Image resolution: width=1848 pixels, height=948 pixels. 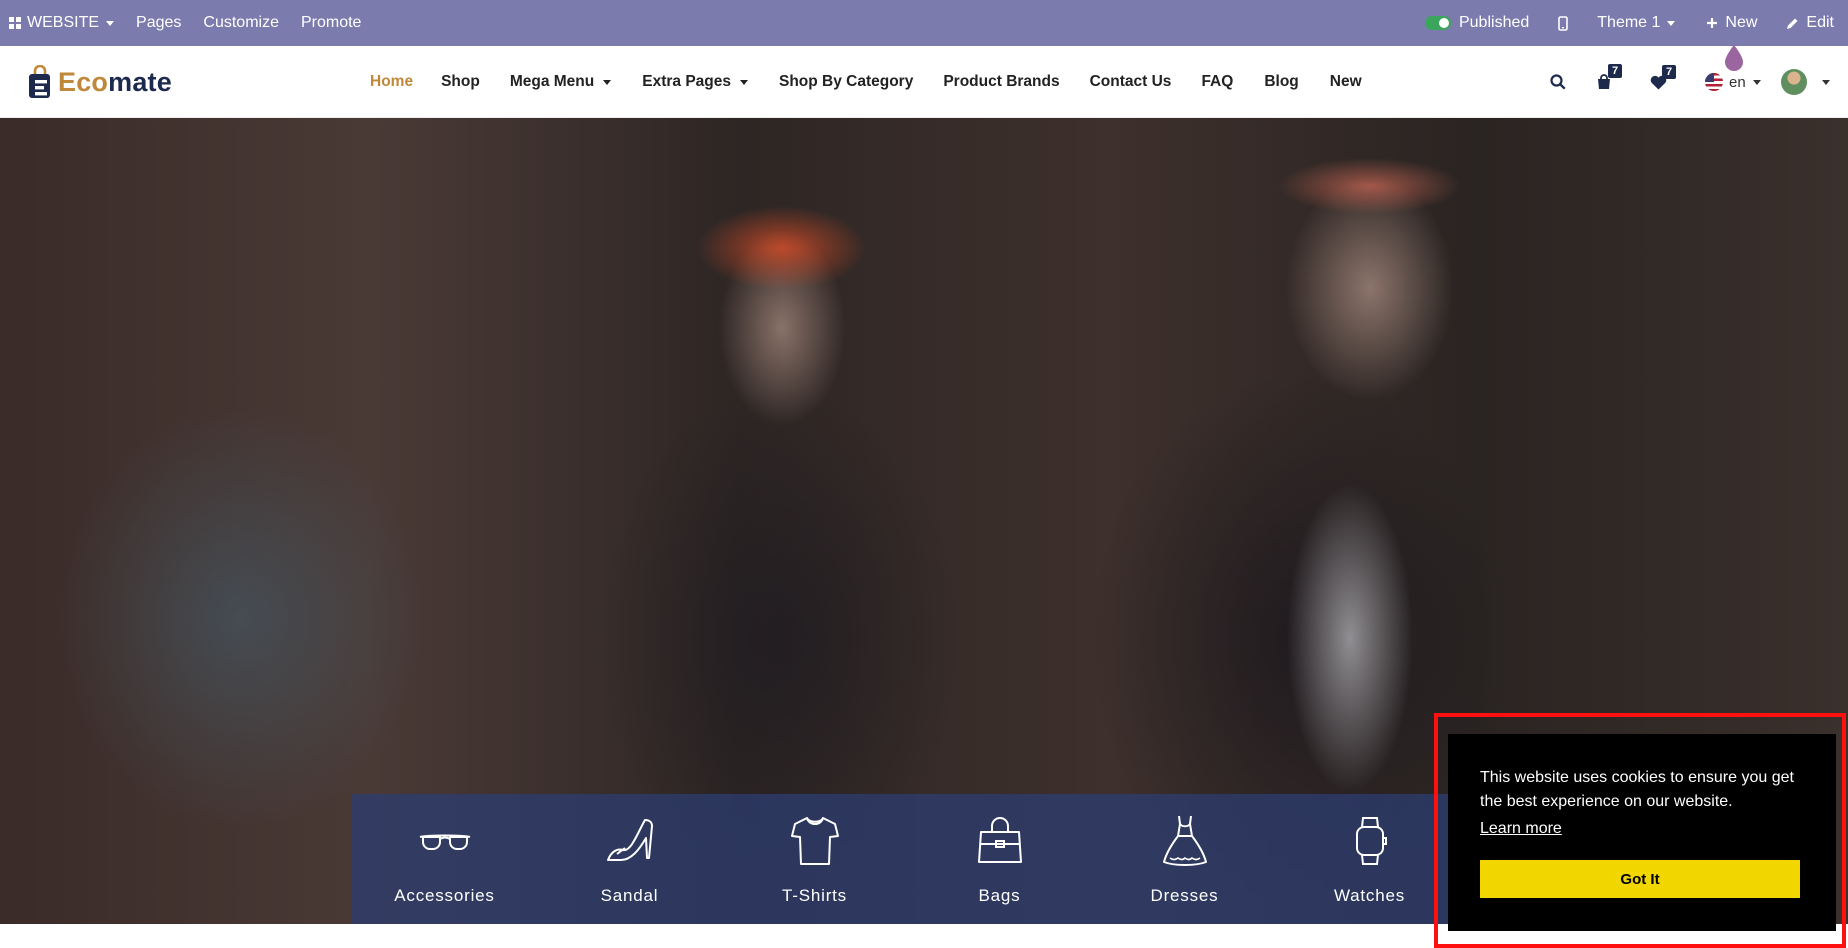 I want to click on nav-item-home: Home, so click(x=391, y=82).